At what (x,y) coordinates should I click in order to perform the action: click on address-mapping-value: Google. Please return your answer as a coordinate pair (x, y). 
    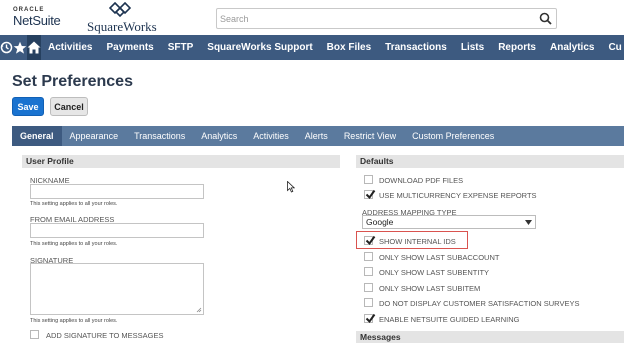
    Looking at the image, I should click on (380, 222).